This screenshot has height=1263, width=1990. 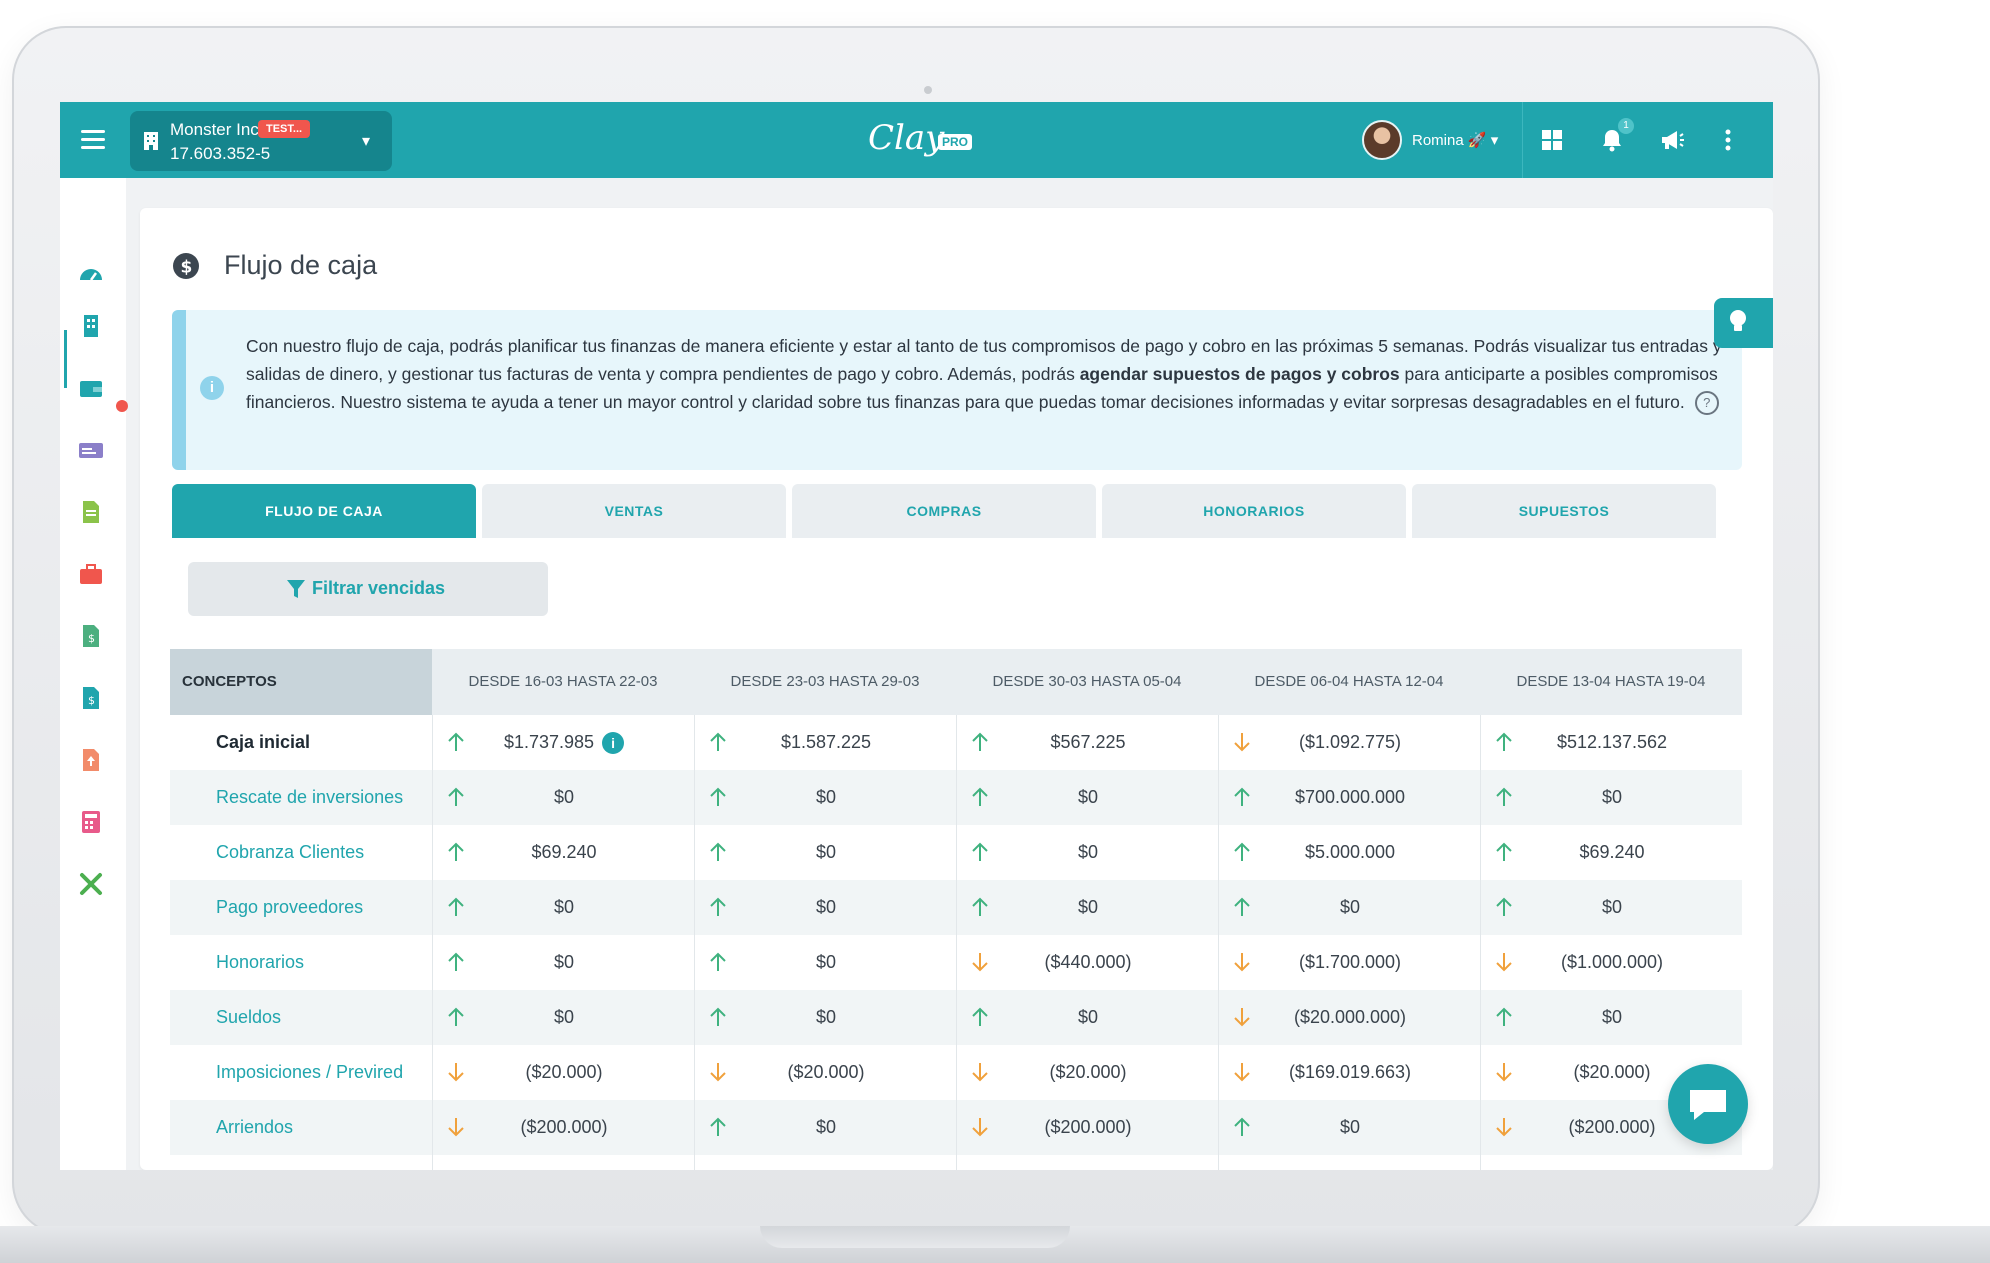 I want to click on notifications-button: 1, so click(x=1616, y=136).